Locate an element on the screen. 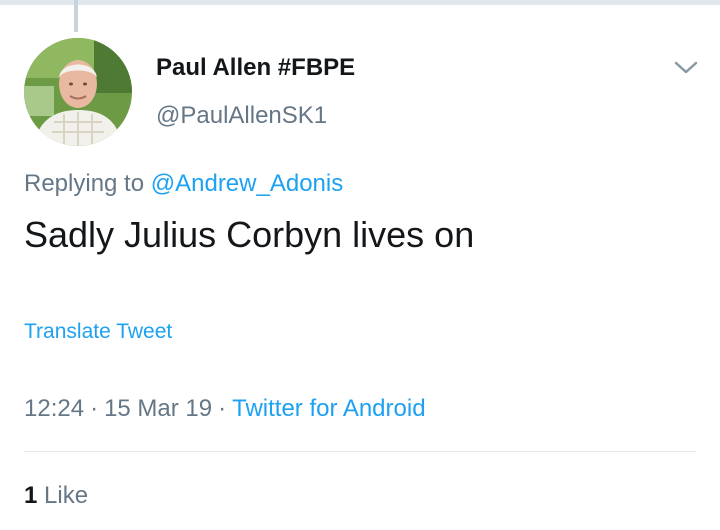 The width and height of the screenshot is (720, 530). likes-count: 1 Like is located at coordinates (56, 496).